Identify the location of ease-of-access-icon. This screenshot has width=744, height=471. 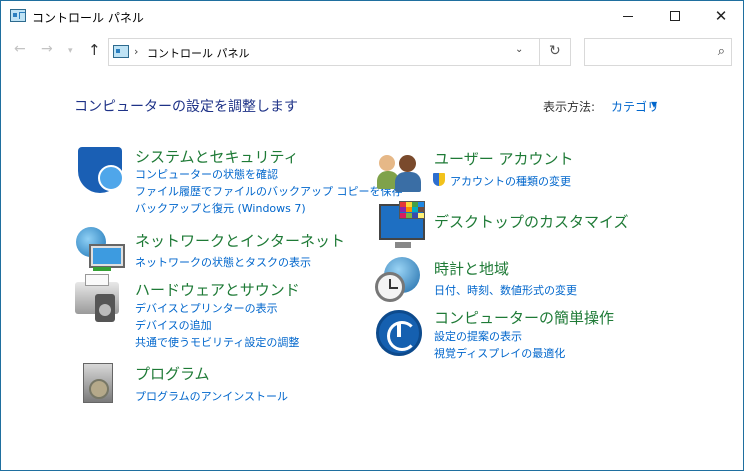
(399, 333).